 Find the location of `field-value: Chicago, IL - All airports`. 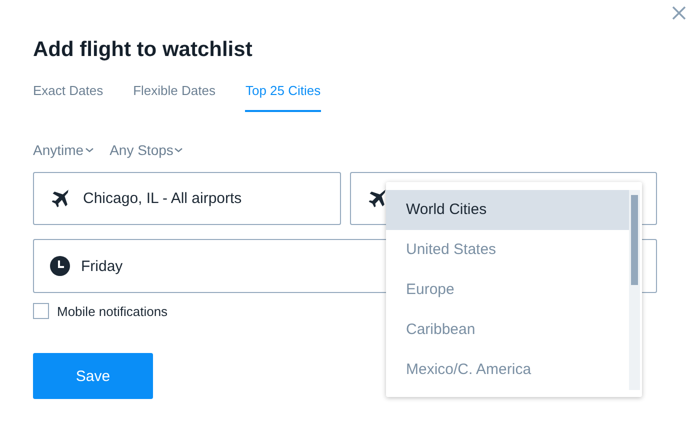

field-value: Chicago, IL - All airports is located at coordinates (162, 198).